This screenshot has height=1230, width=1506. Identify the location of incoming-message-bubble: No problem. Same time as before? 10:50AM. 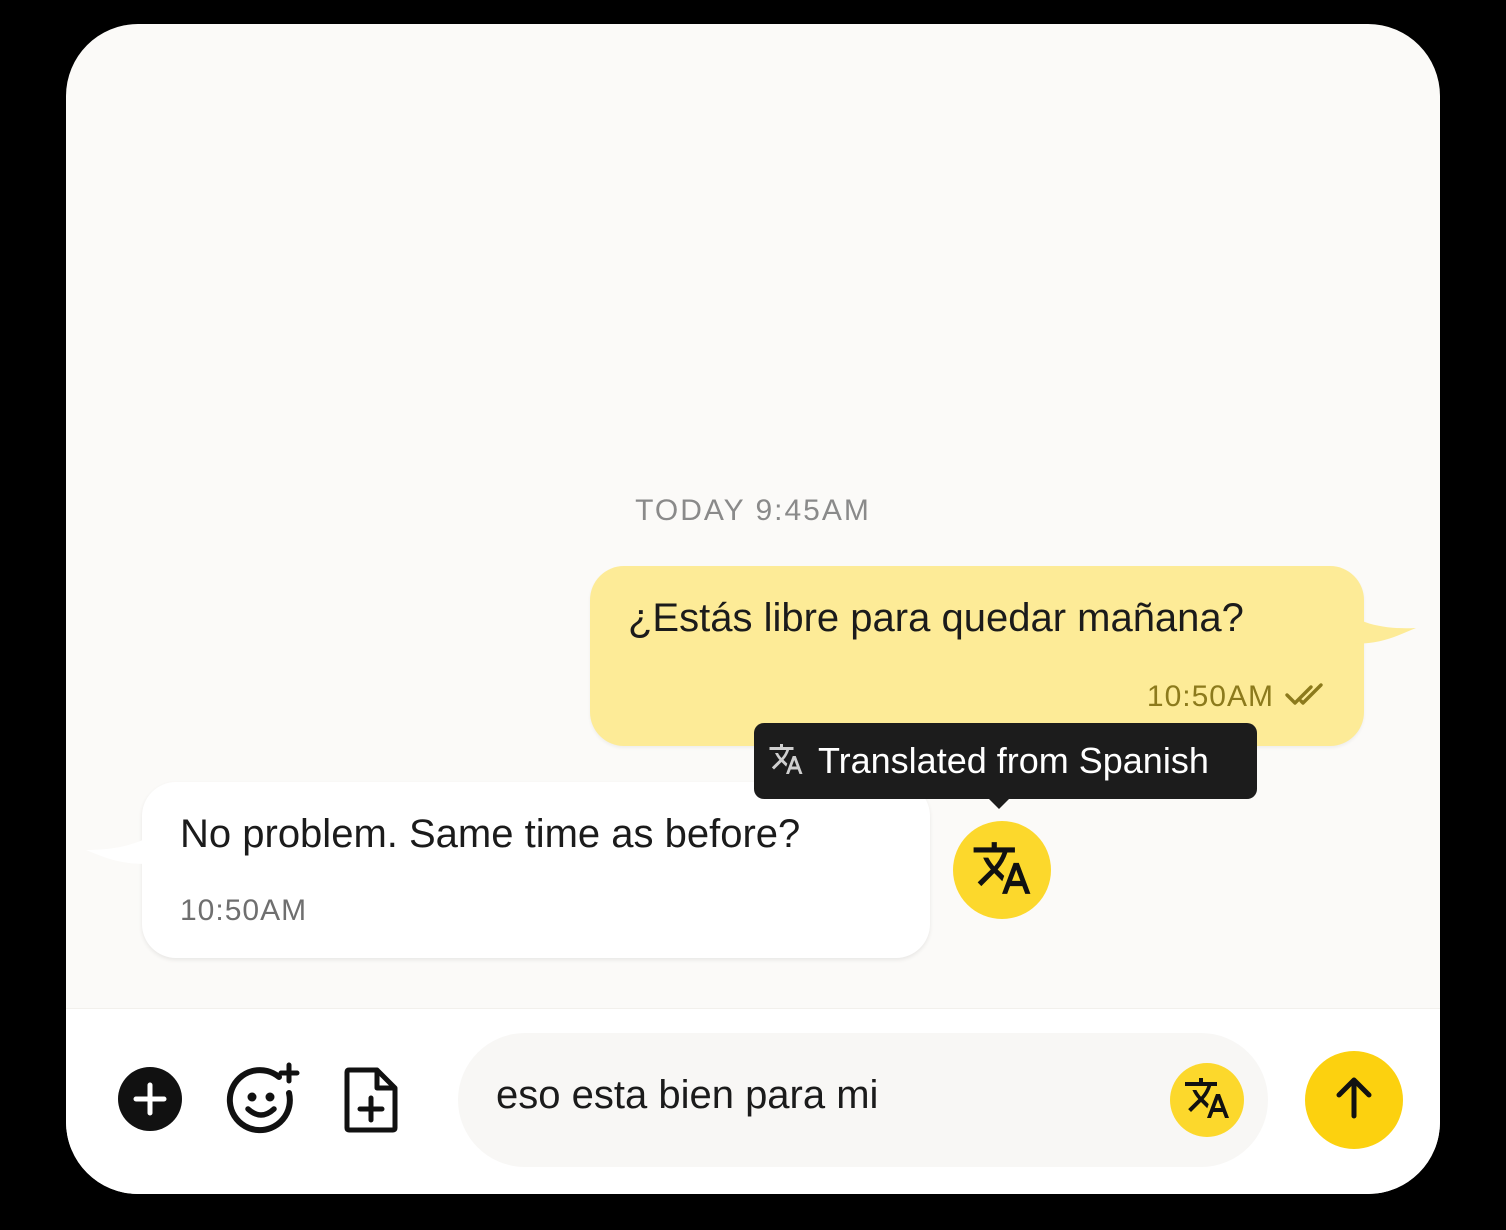
(508, 870).